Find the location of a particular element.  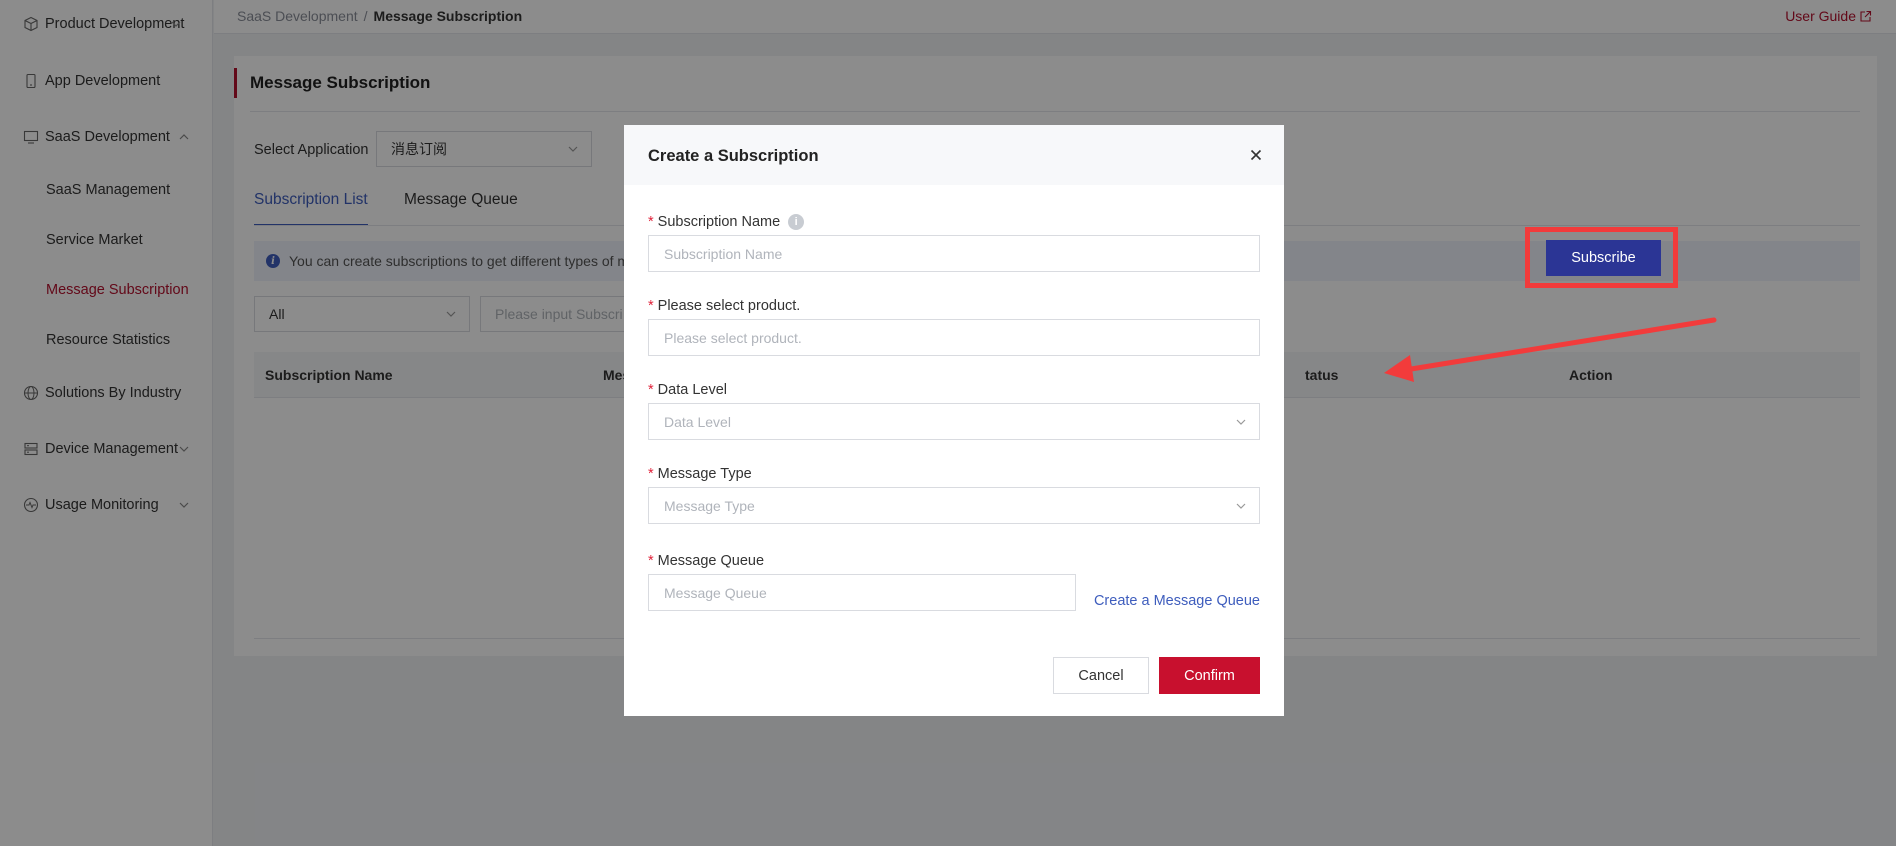

close-button is located at coordinates (1256, 155).